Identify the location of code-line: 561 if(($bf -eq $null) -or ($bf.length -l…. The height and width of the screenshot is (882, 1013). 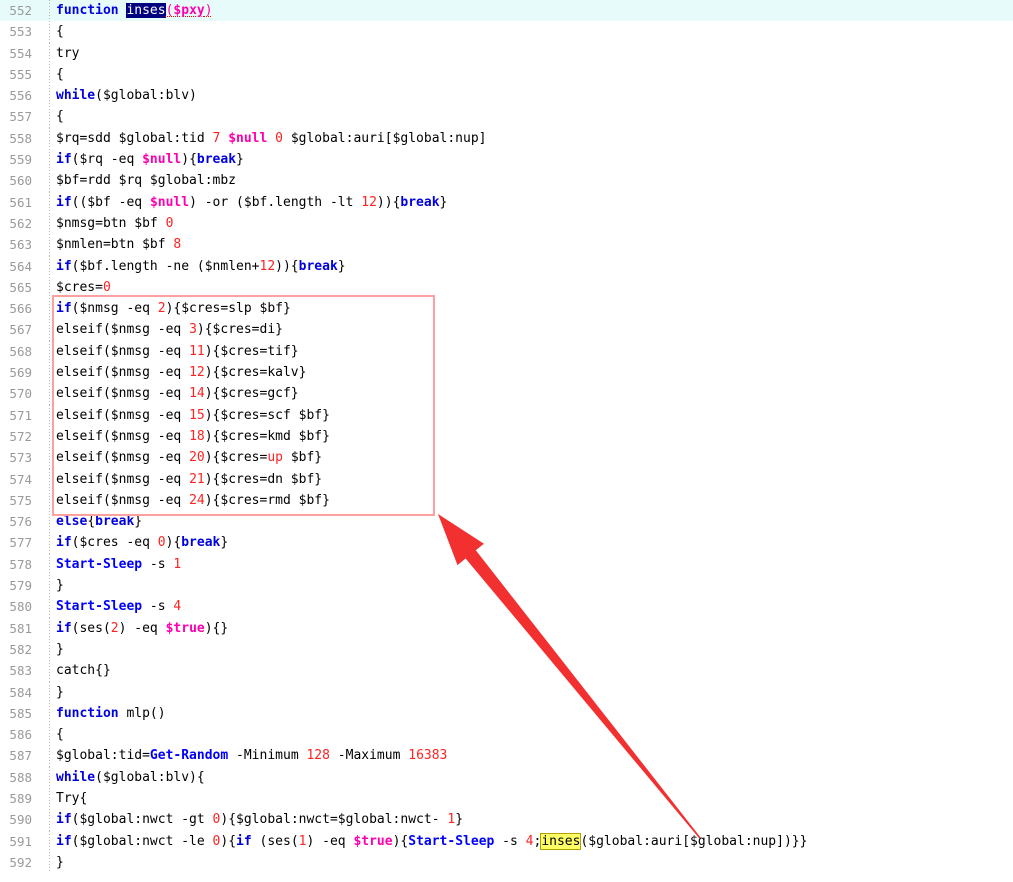
(506, 202).